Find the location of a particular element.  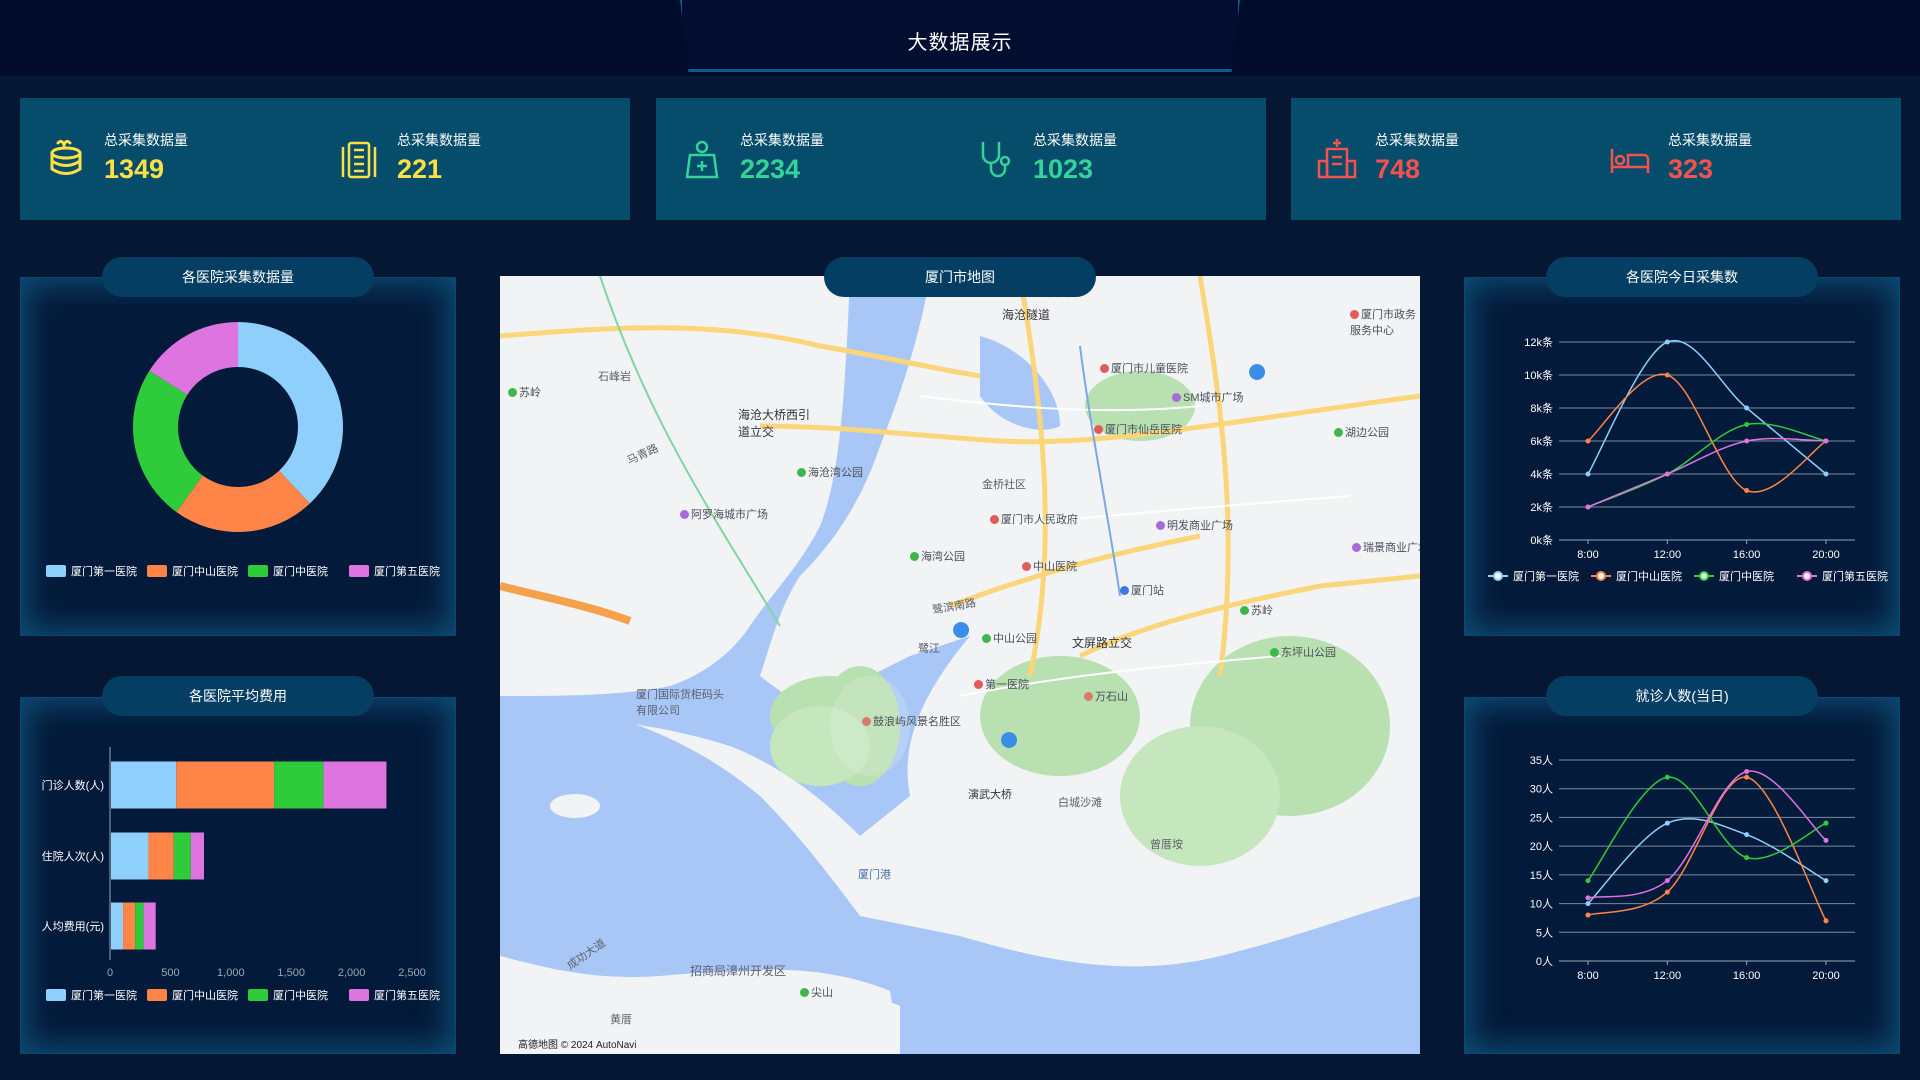

map-poi-label: 中山公园 is located at coordinates (1009, 638).